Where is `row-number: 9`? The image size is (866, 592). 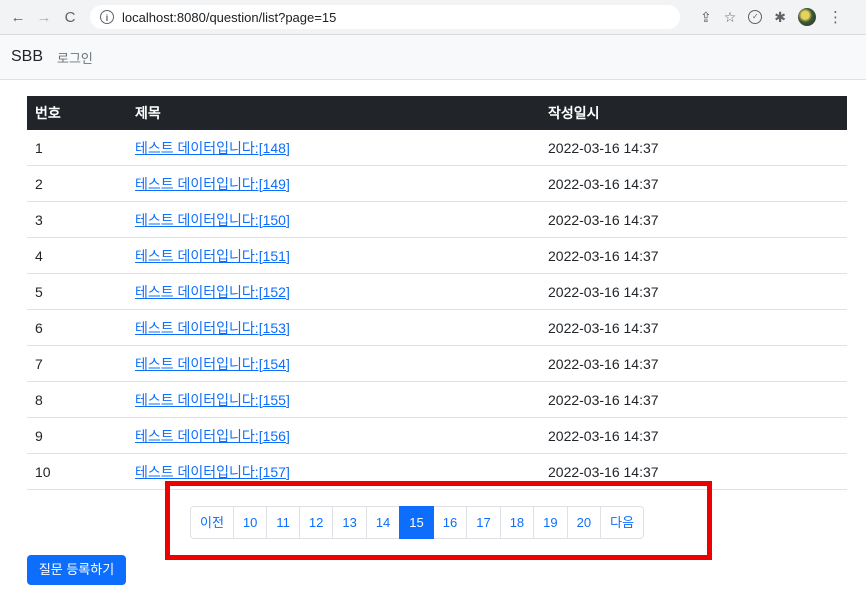
row-number: 9 is located at coordinates (77, 435).